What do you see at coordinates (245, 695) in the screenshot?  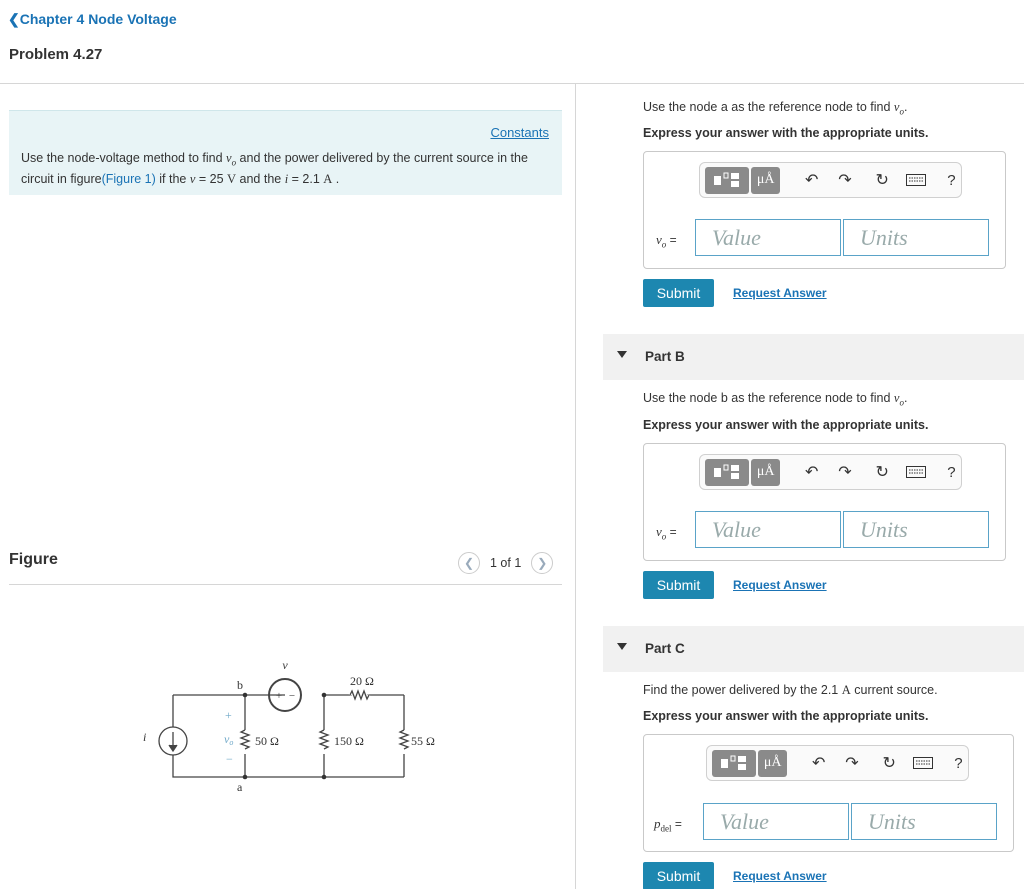 I see `node-b-dot` at bounding box center [245, 695].